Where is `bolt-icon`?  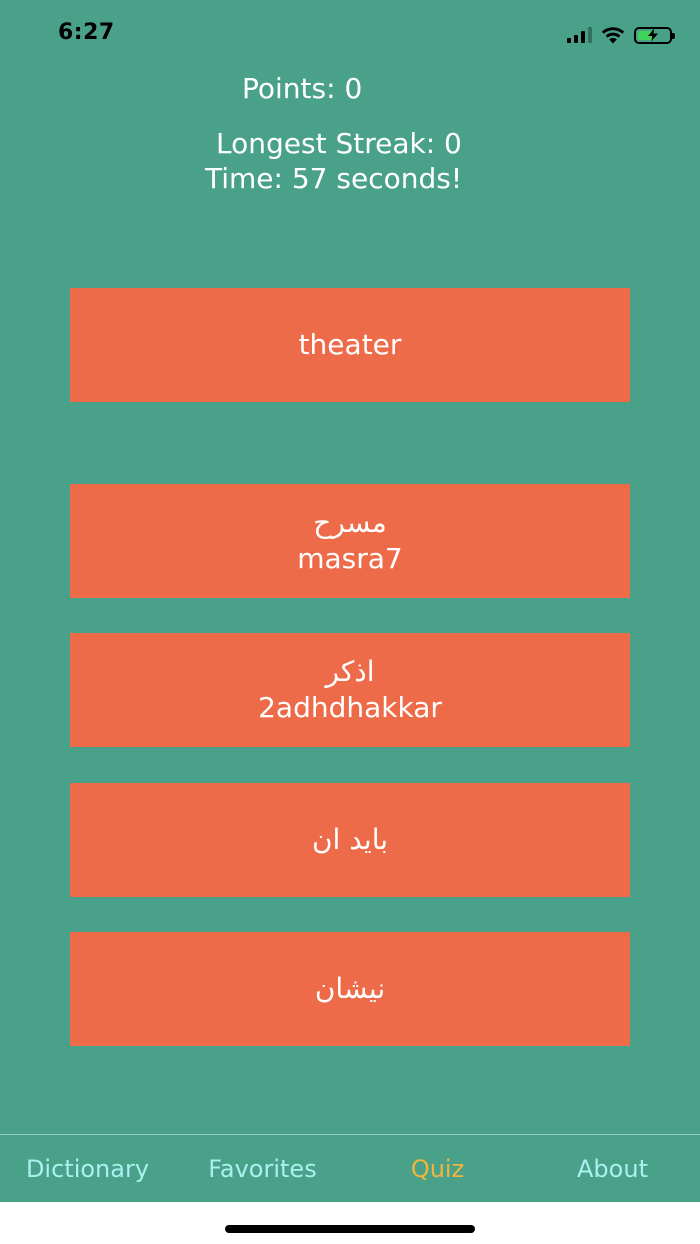
bolt-icon is located at coordinates (653, 35).